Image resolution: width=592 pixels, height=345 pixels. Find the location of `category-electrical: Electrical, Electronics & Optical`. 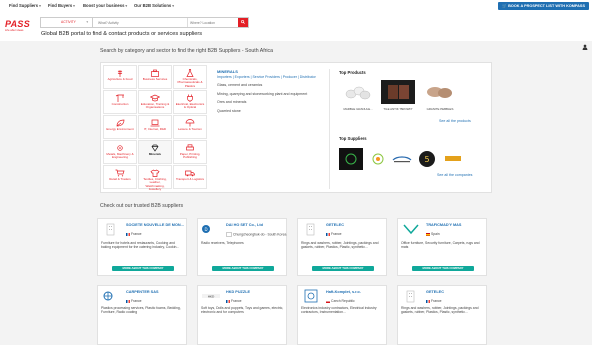

category-electrical: Electrical, Electronics & Optical is located at coordinates (190, 102).